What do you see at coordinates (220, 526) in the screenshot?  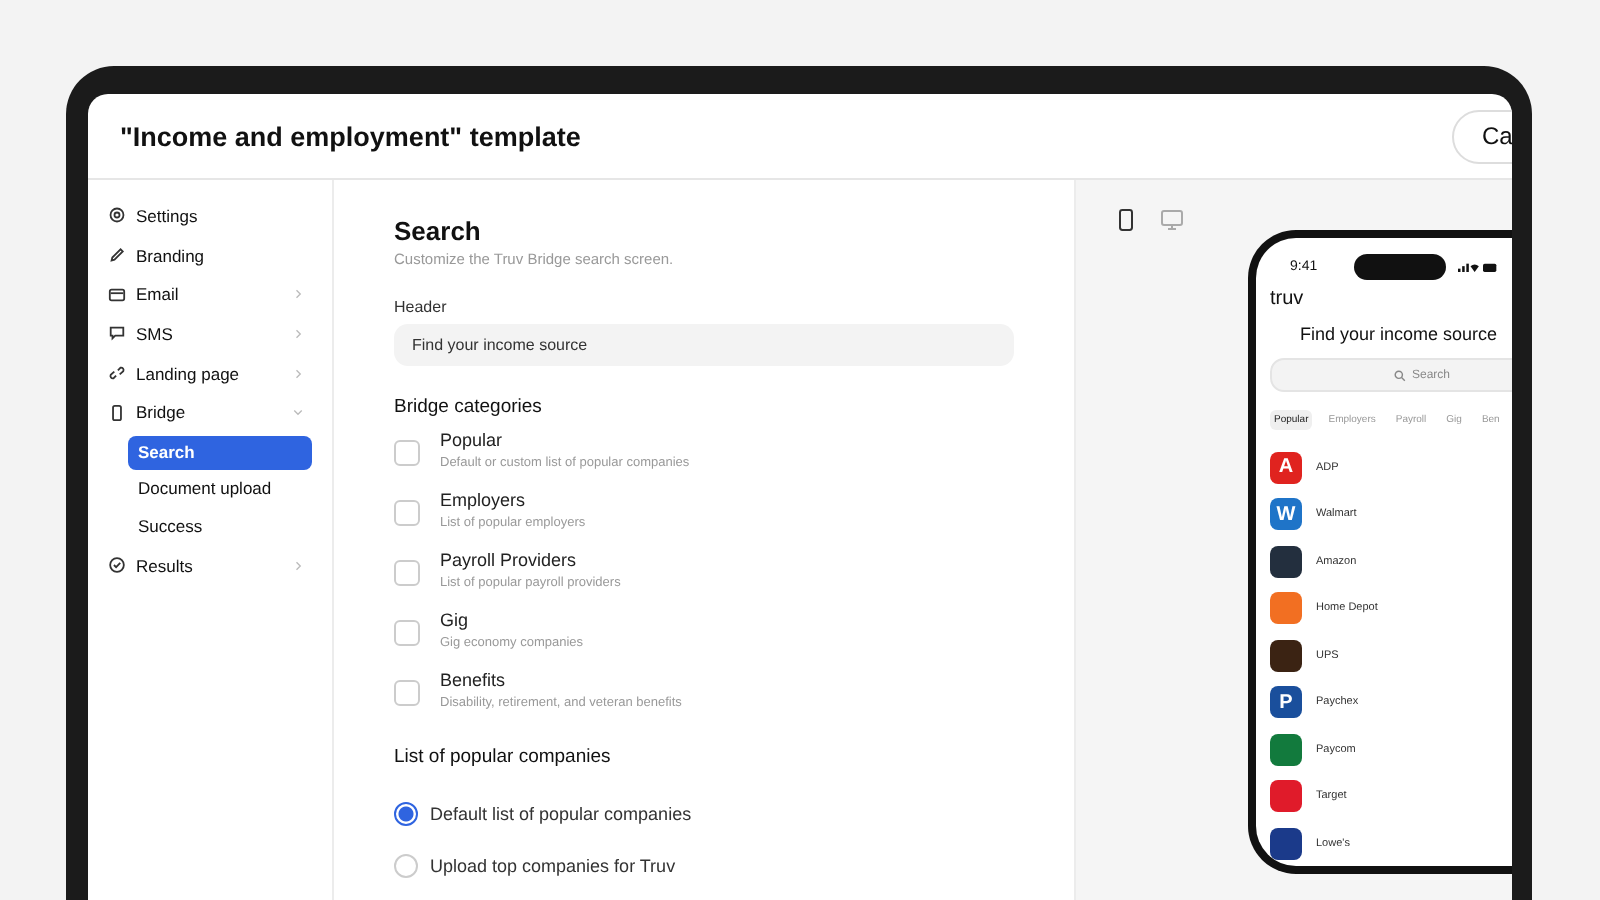 I see `submenu-item: Success` at bounding box center [220, 526].